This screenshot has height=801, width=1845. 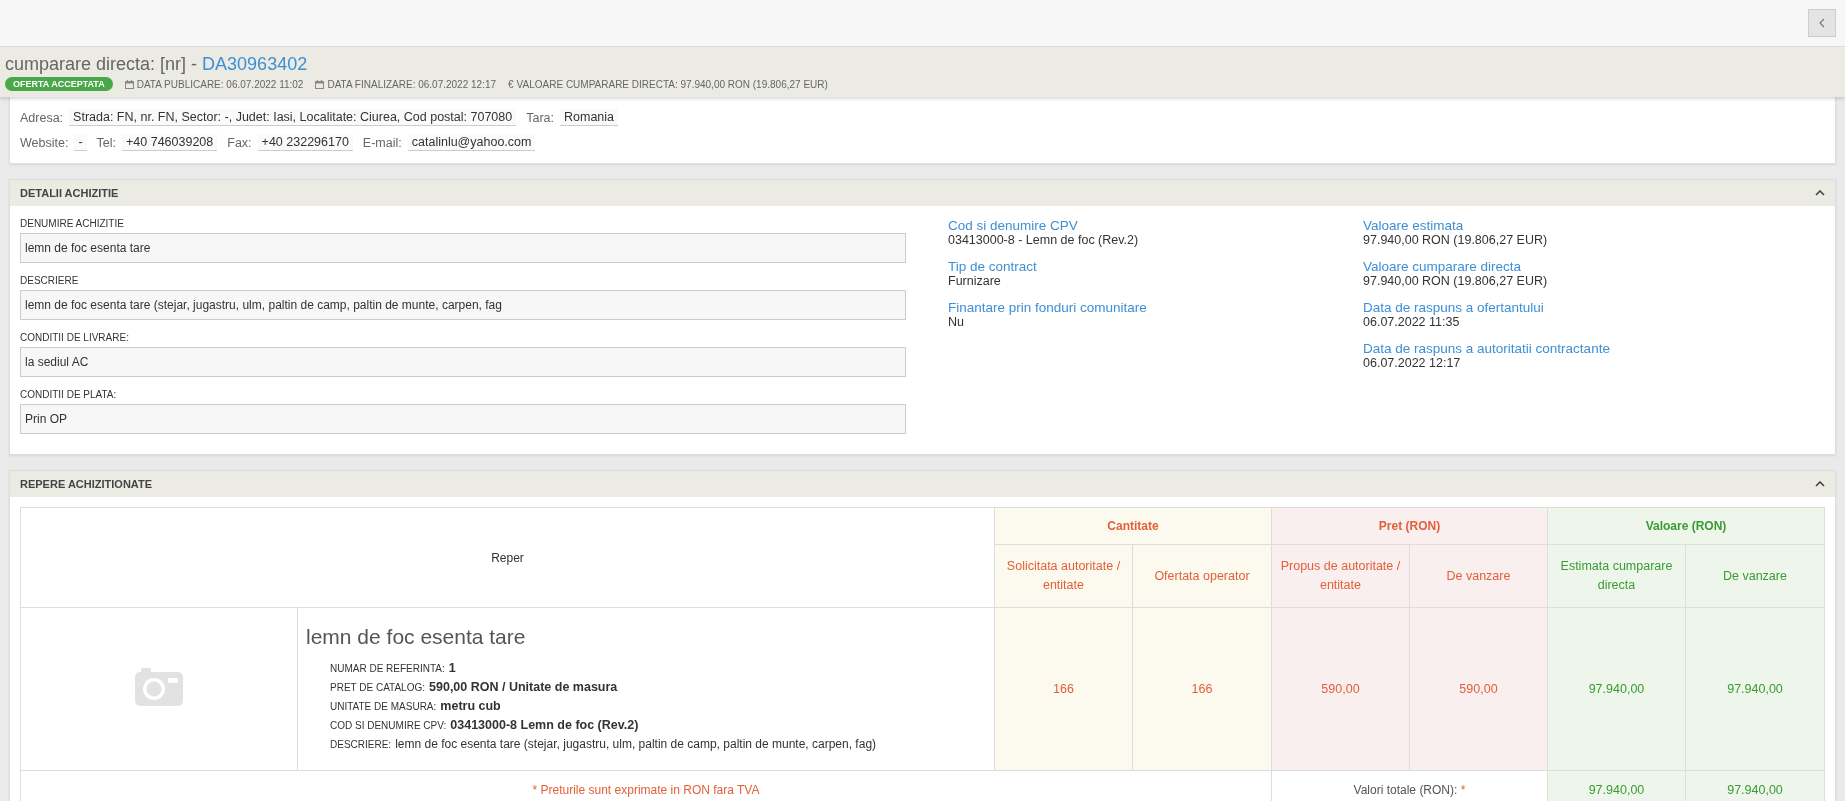 What do you see at coordinates (956, 322) in the screenshot?
I see `info-value: Nu` at bounding box center [956, 322].